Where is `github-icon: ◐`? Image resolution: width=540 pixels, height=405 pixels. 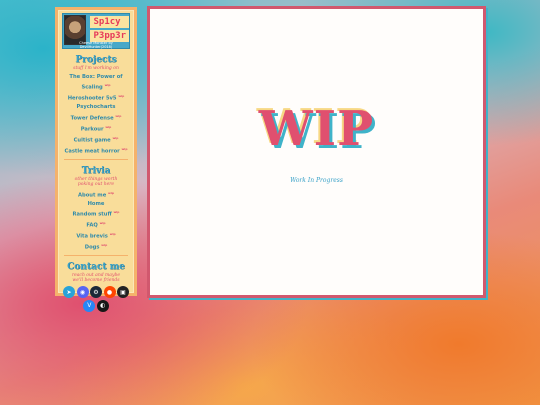
github-icon: ◐ is located at coordinates (102, 305).